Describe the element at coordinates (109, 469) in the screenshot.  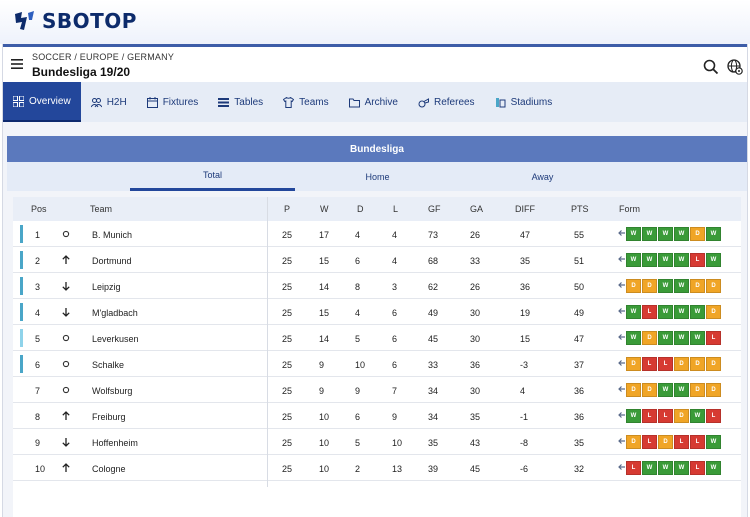
I see `cell-team: Cologne` at that location.